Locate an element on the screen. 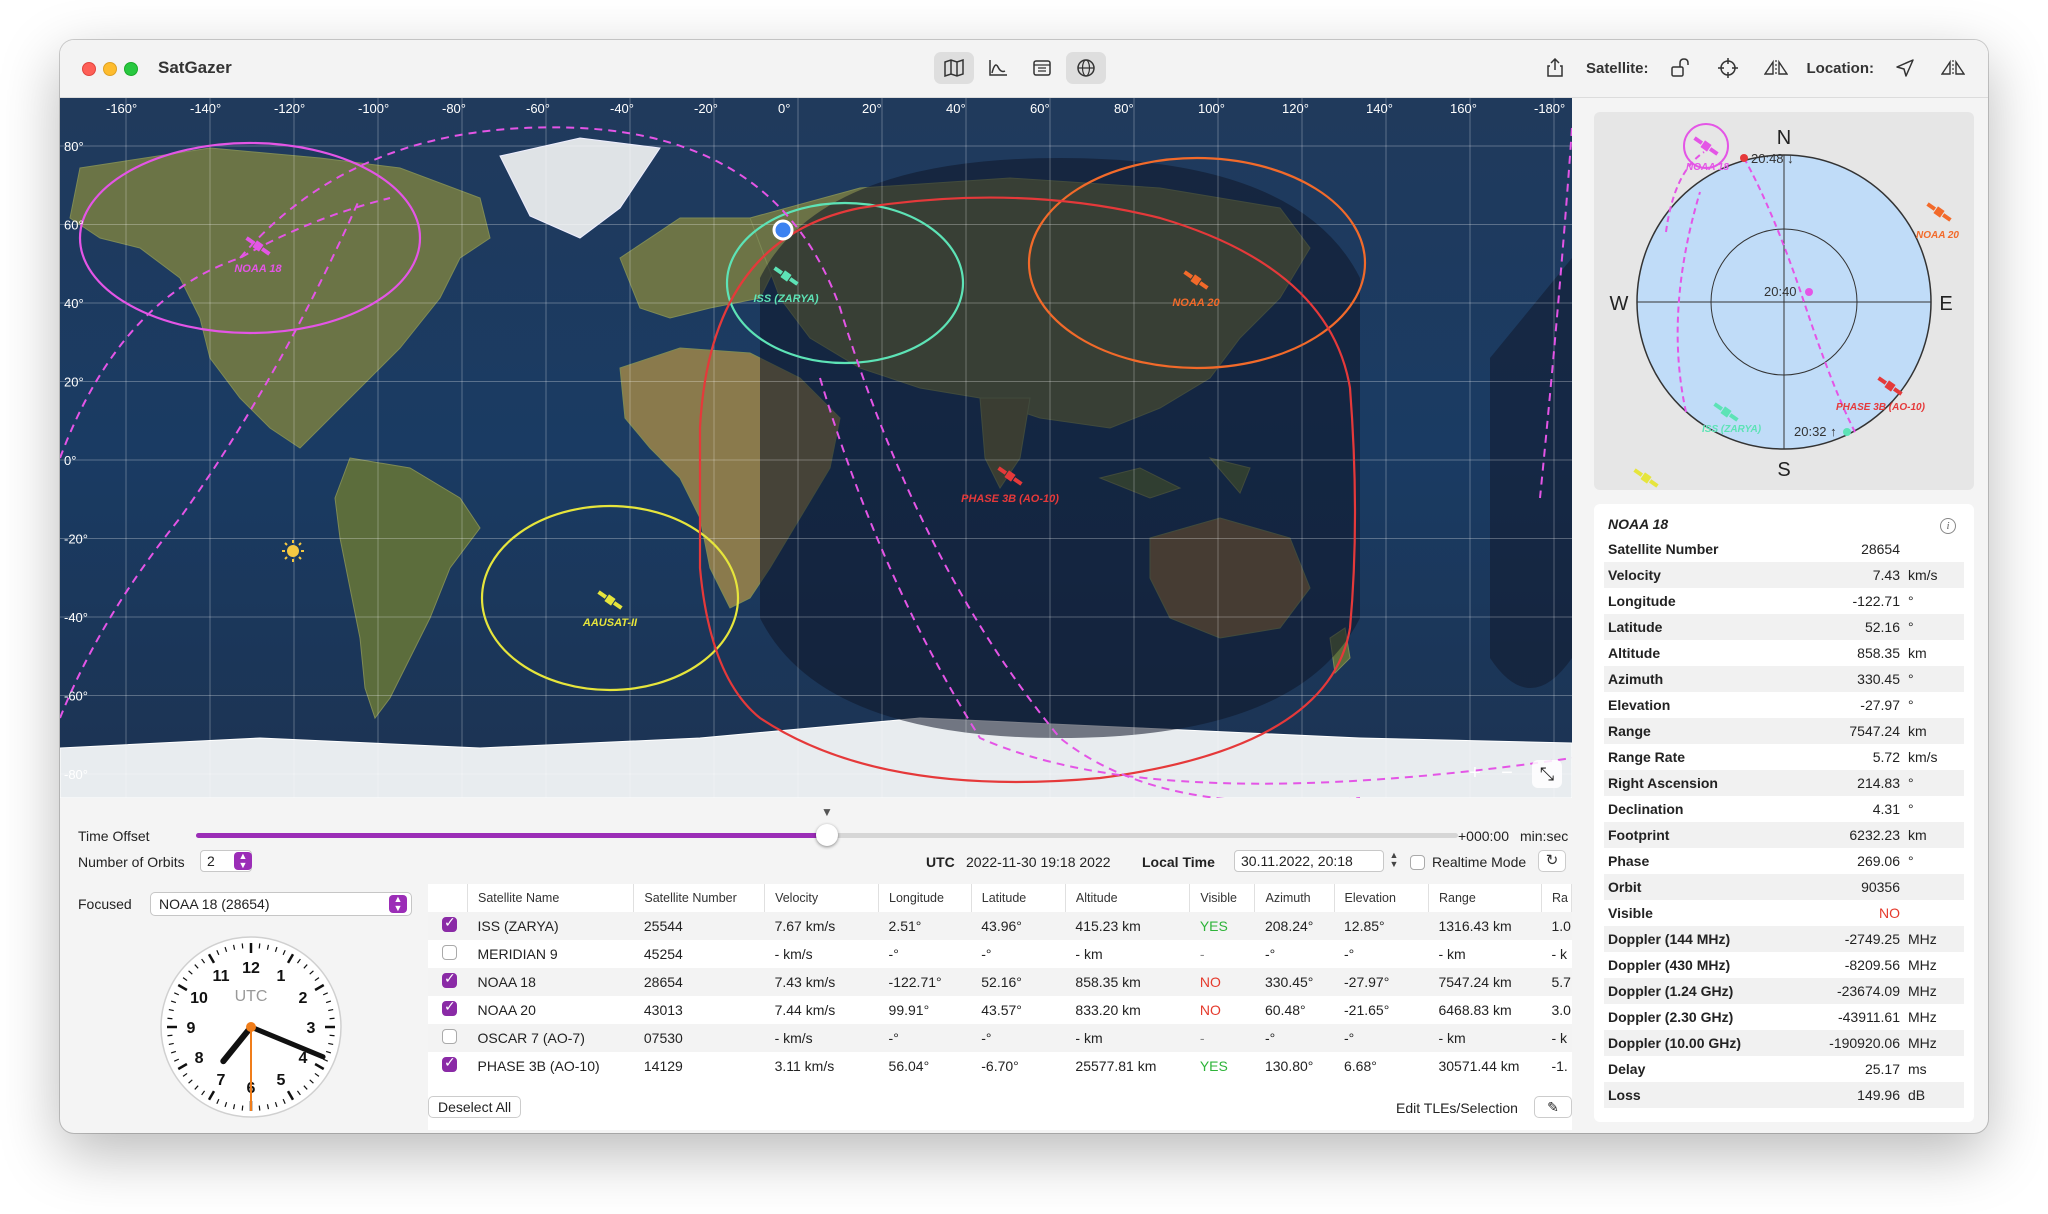 This screenshot has height=1214, width=2048. table-cell: 6.68° is located at coordinates (1360, 1066).